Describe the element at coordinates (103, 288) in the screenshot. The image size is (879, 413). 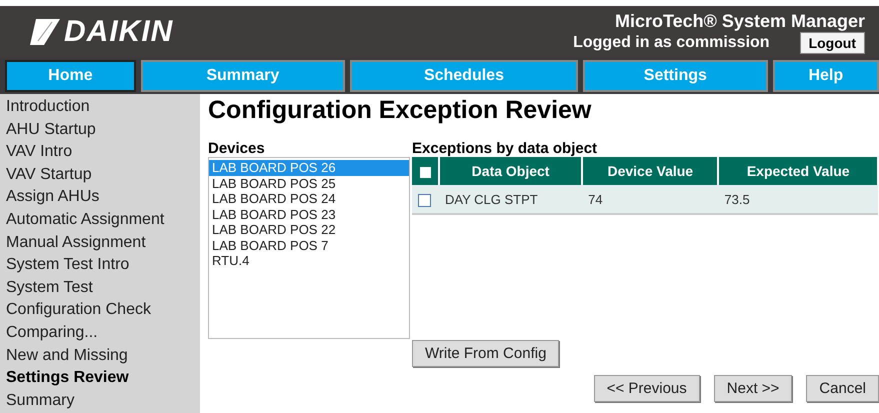
I see `sidebar-item: System Test` at that location.